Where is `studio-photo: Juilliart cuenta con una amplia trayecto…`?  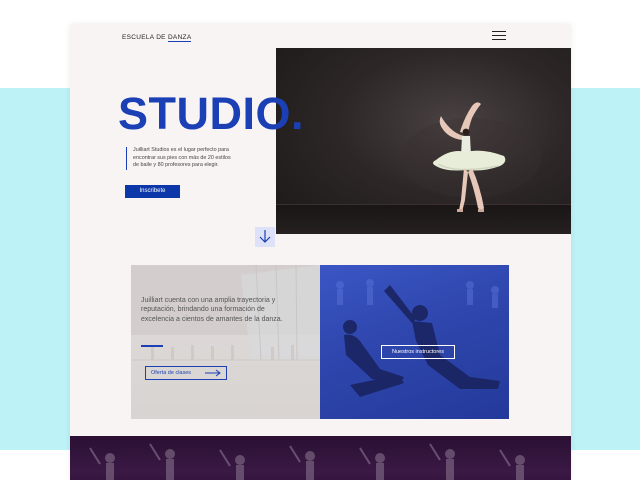 studio-photo: Juilliart cuenta con una amplia trayecto… is located at coordinates (225, 342).